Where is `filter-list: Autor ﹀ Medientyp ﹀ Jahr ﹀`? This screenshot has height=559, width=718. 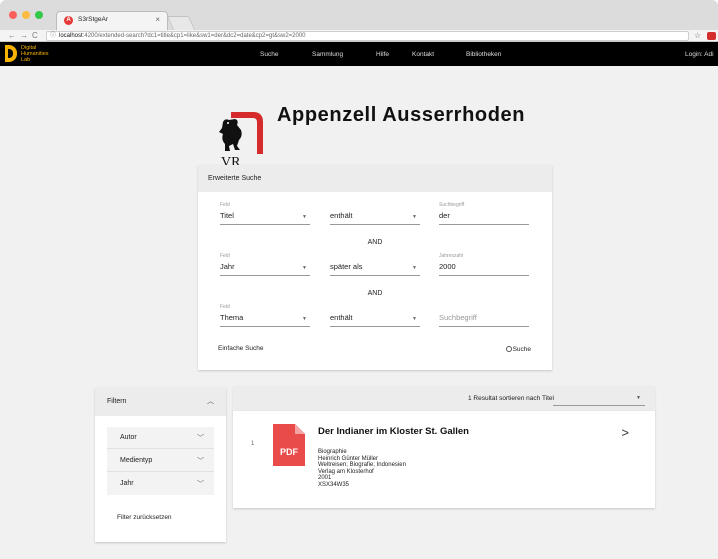
filter-list: Autor ﹀ Medientyp ﹀ Jahr ﹀ is located at coordinates (160, 461).